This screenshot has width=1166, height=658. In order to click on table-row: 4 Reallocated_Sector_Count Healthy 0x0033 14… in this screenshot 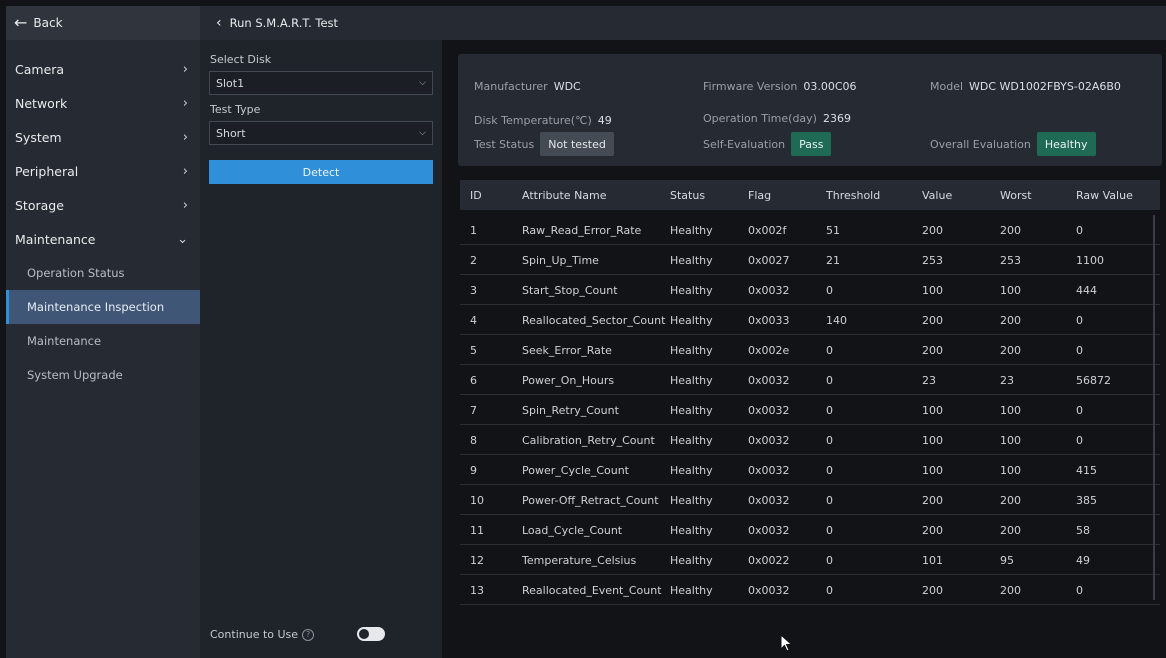, I will do `click(810, 320)`.